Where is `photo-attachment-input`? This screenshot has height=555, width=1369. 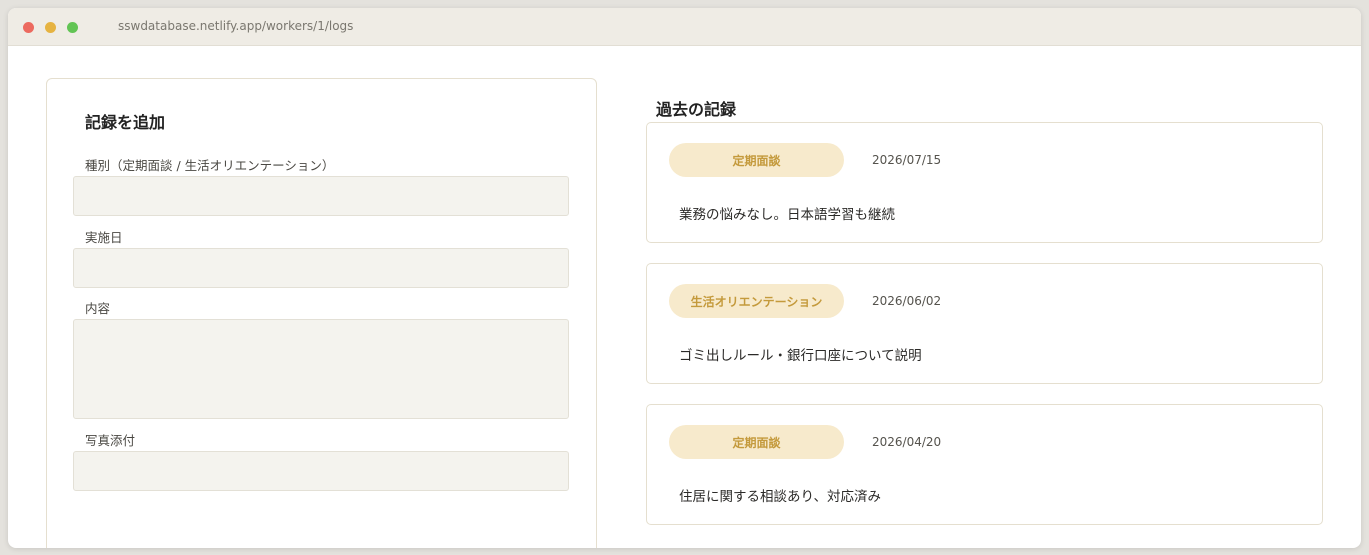 photo-attachment-input is located at coordinates (321, 471).